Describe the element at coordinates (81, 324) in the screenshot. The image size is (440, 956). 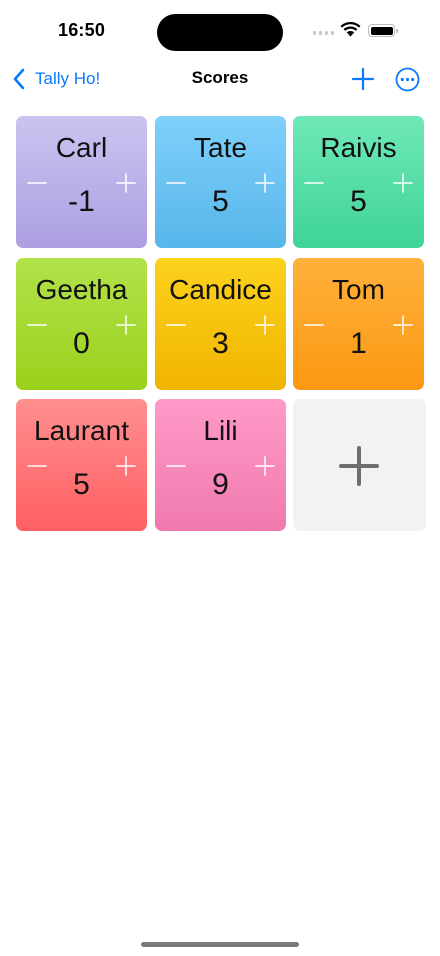
I see `player-tile: Geetha 0` at that location.